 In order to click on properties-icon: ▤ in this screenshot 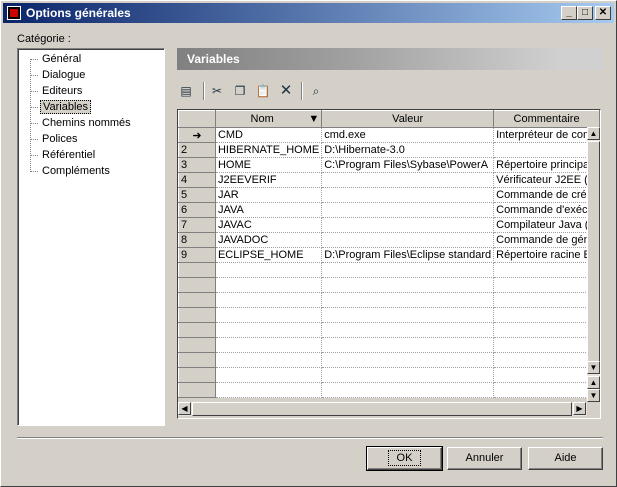, I will do `click(186, 91)`.